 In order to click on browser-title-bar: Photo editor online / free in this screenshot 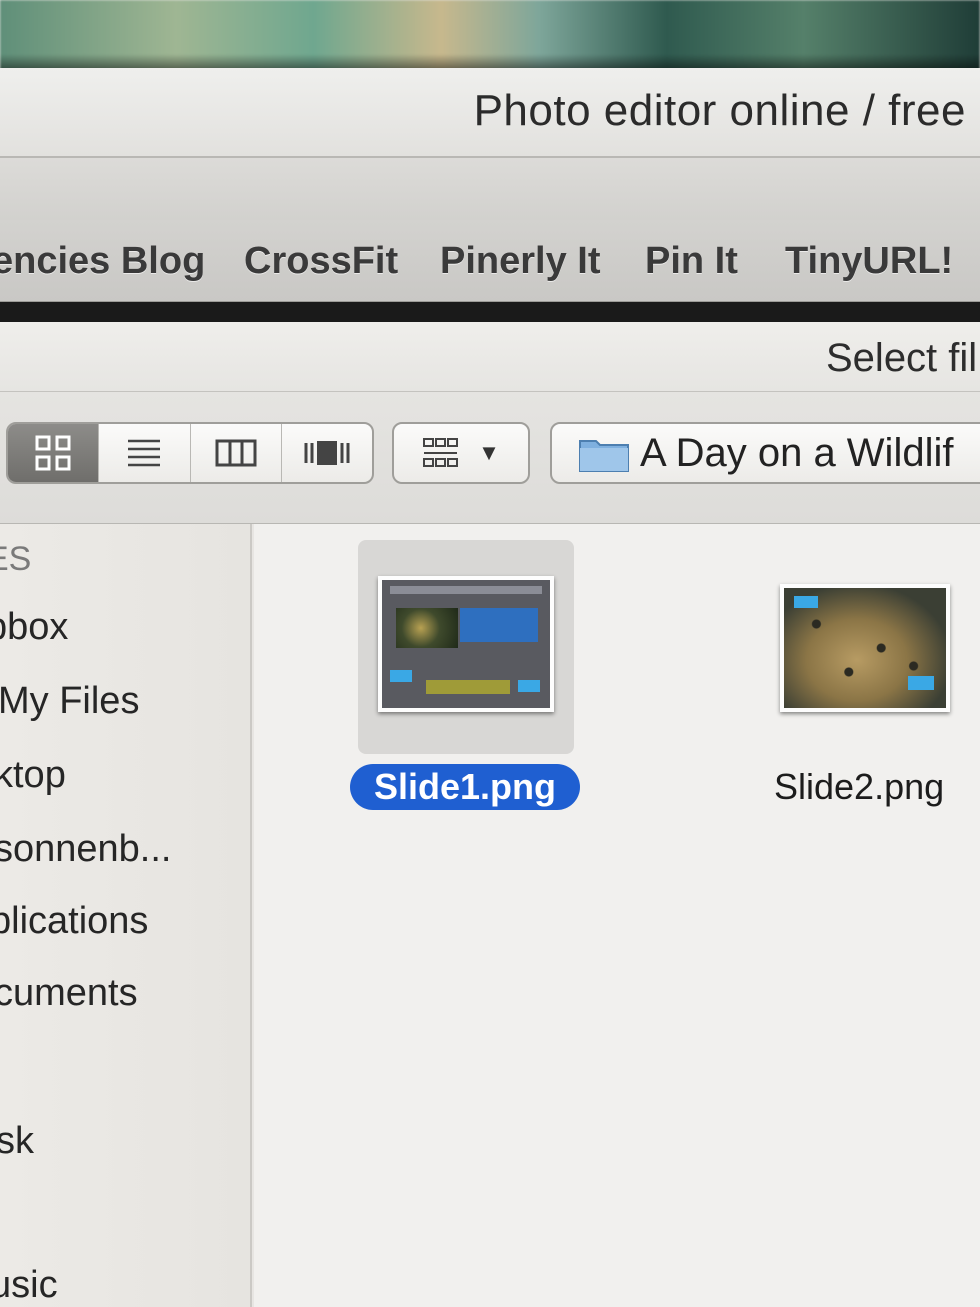, I will do `click(490, 113)`.